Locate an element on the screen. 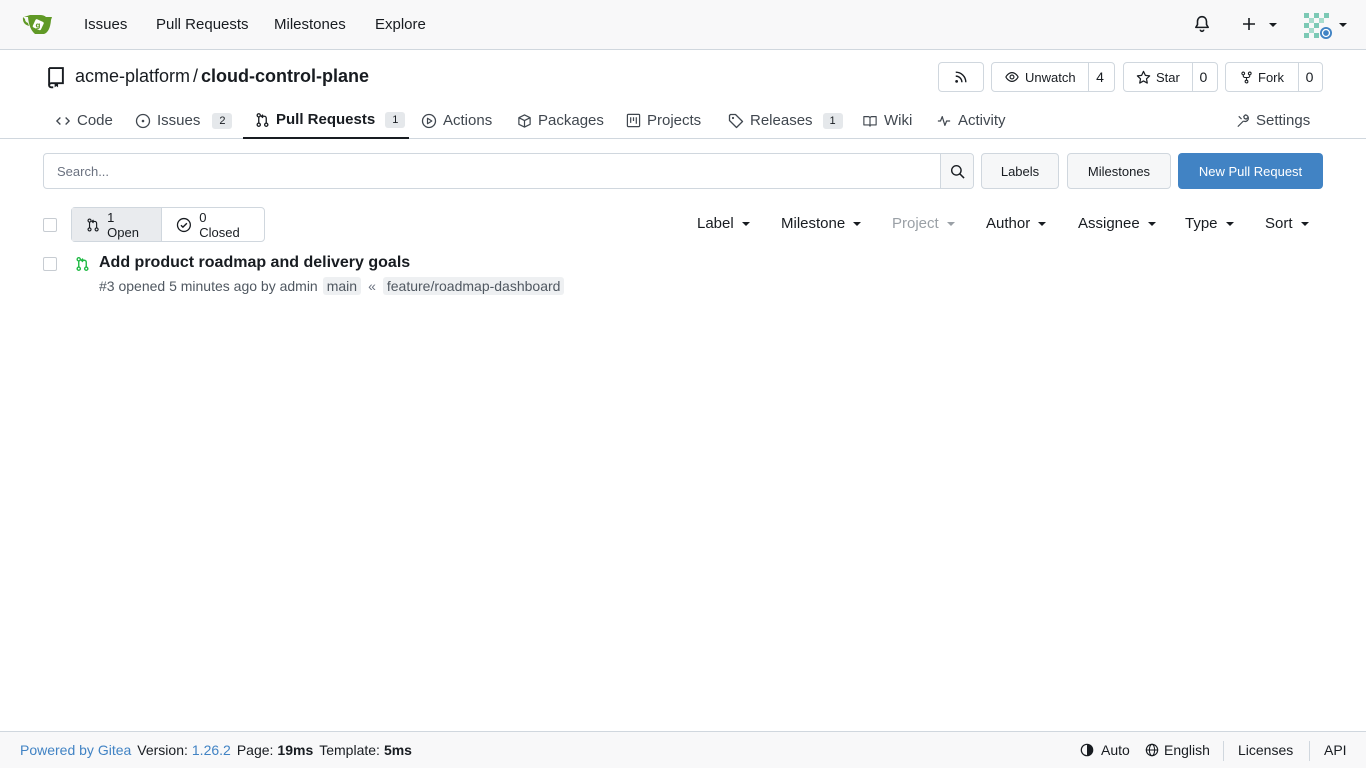 The width and height of the screenshot is (1366, 768). eye-icon is located at coordinates (1012, 77).